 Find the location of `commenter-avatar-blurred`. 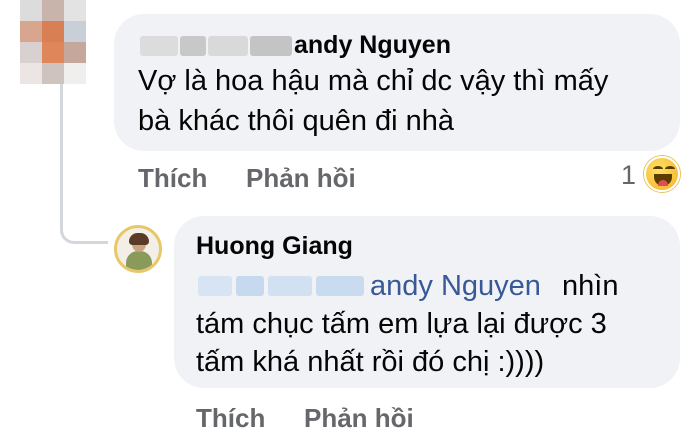

commenter-avatar-blurred is located at coordinates (53, 42).